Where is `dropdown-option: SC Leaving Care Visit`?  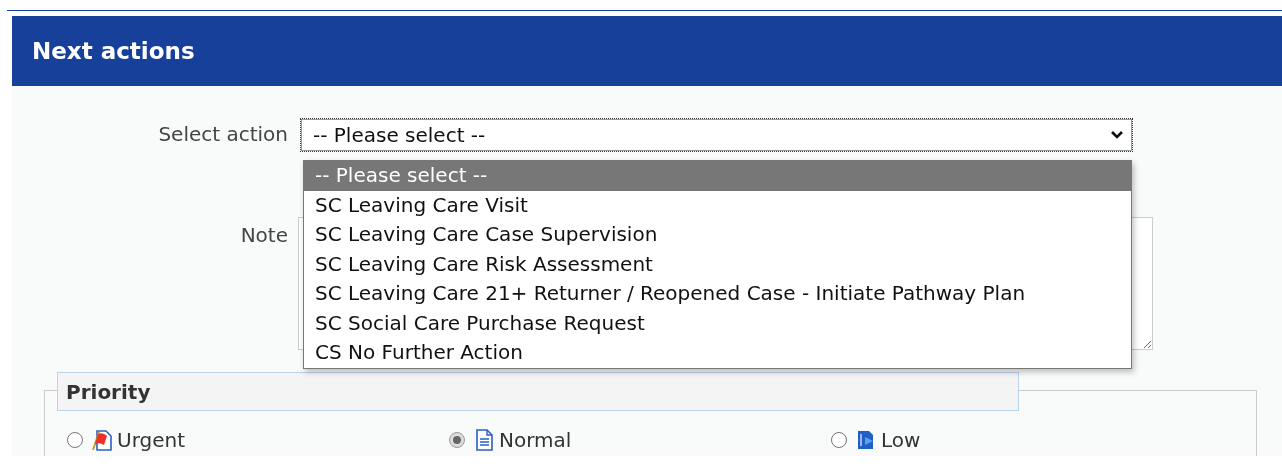
dropdown-option: SC Leaving Care Visit is located at coordinates (717, 205).